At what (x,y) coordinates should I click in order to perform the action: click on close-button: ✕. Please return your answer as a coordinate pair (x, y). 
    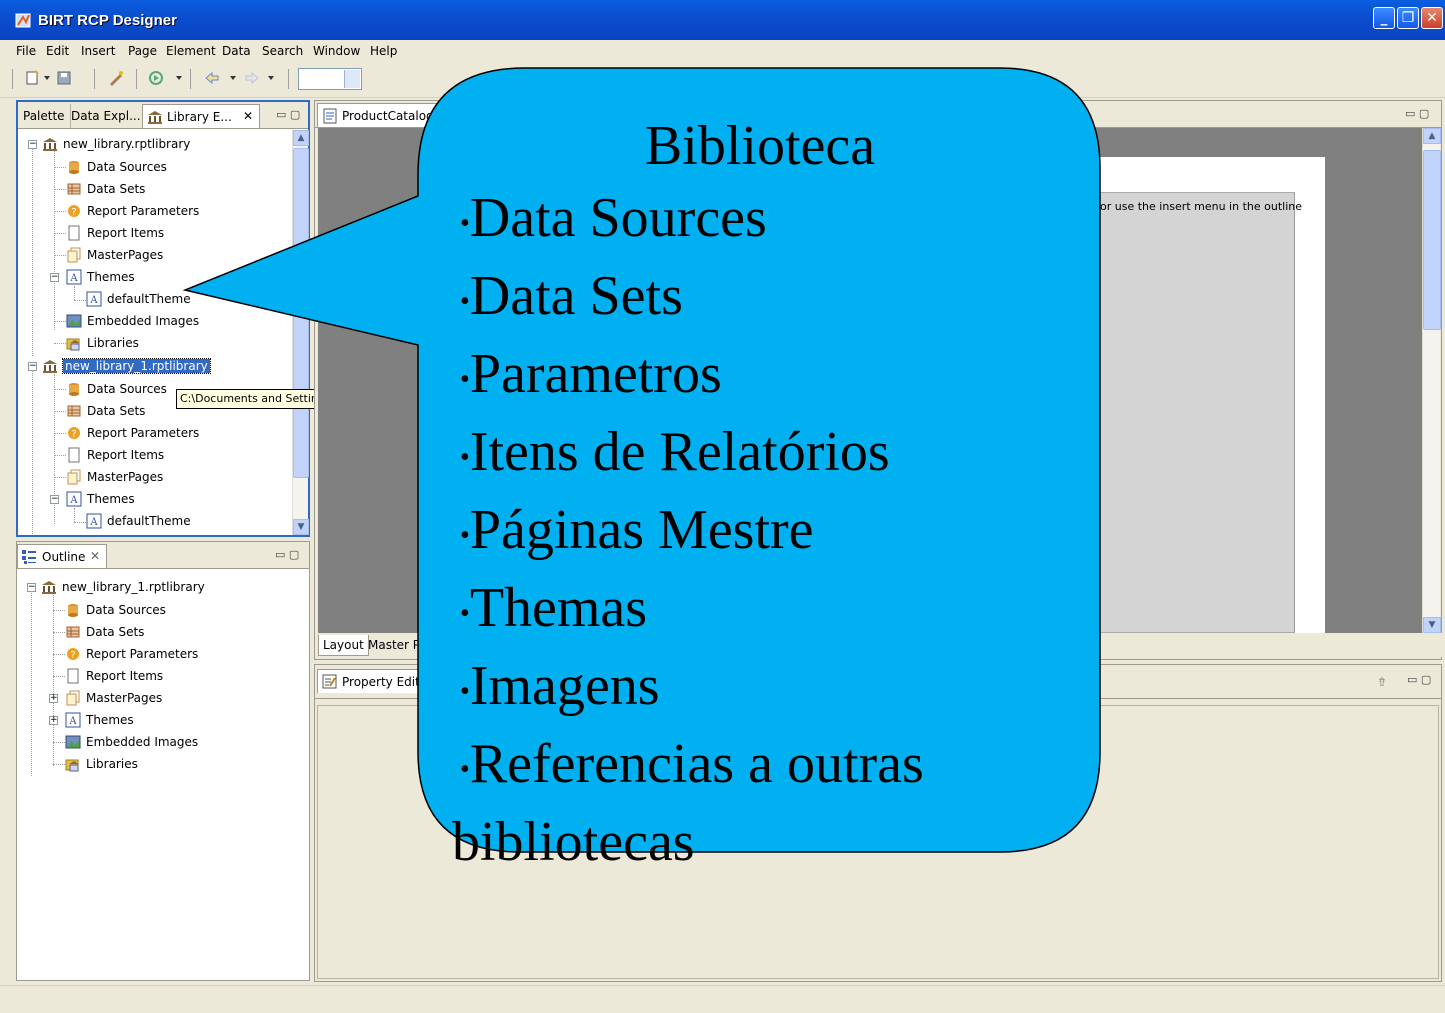
    Looking at the image, I should click on (1432, 18).